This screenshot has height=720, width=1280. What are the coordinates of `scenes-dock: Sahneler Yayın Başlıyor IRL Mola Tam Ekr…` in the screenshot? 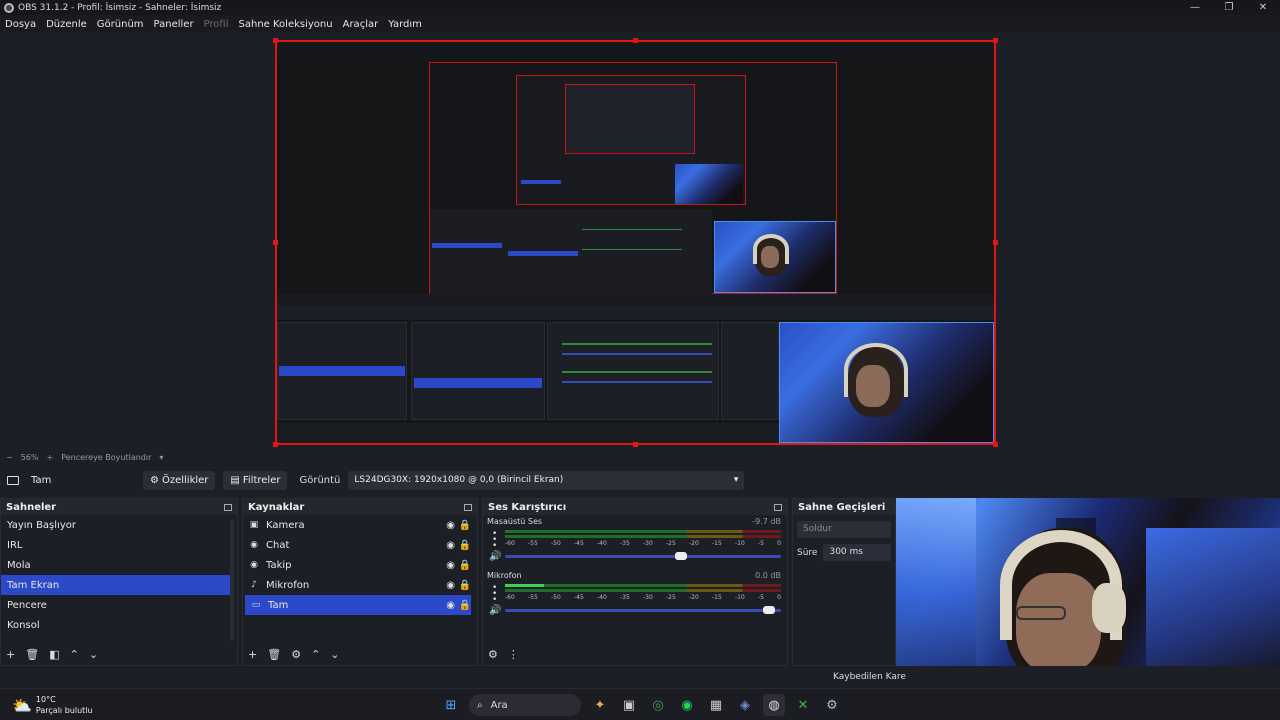 It's located at (119, 582).